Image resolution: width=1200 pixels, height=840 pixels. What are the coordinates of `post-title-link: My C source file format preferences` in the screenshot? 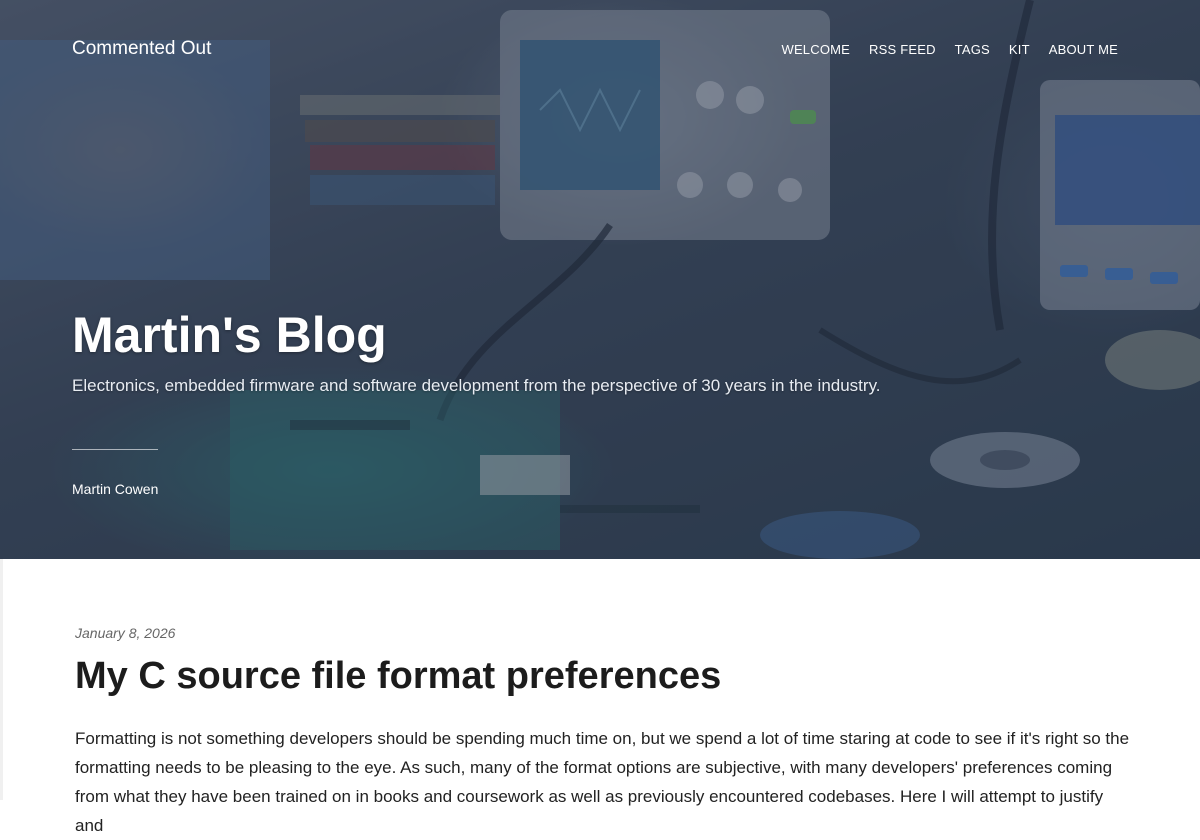 It's located at (398, 676).